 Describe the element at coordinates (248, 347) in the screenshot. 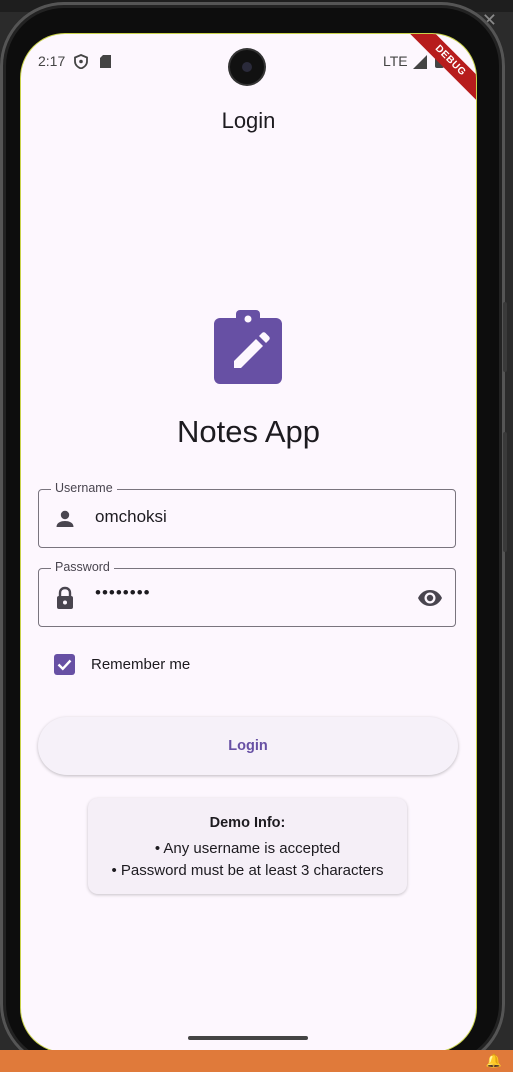

I see `clipboard-edit-icon` at that location.